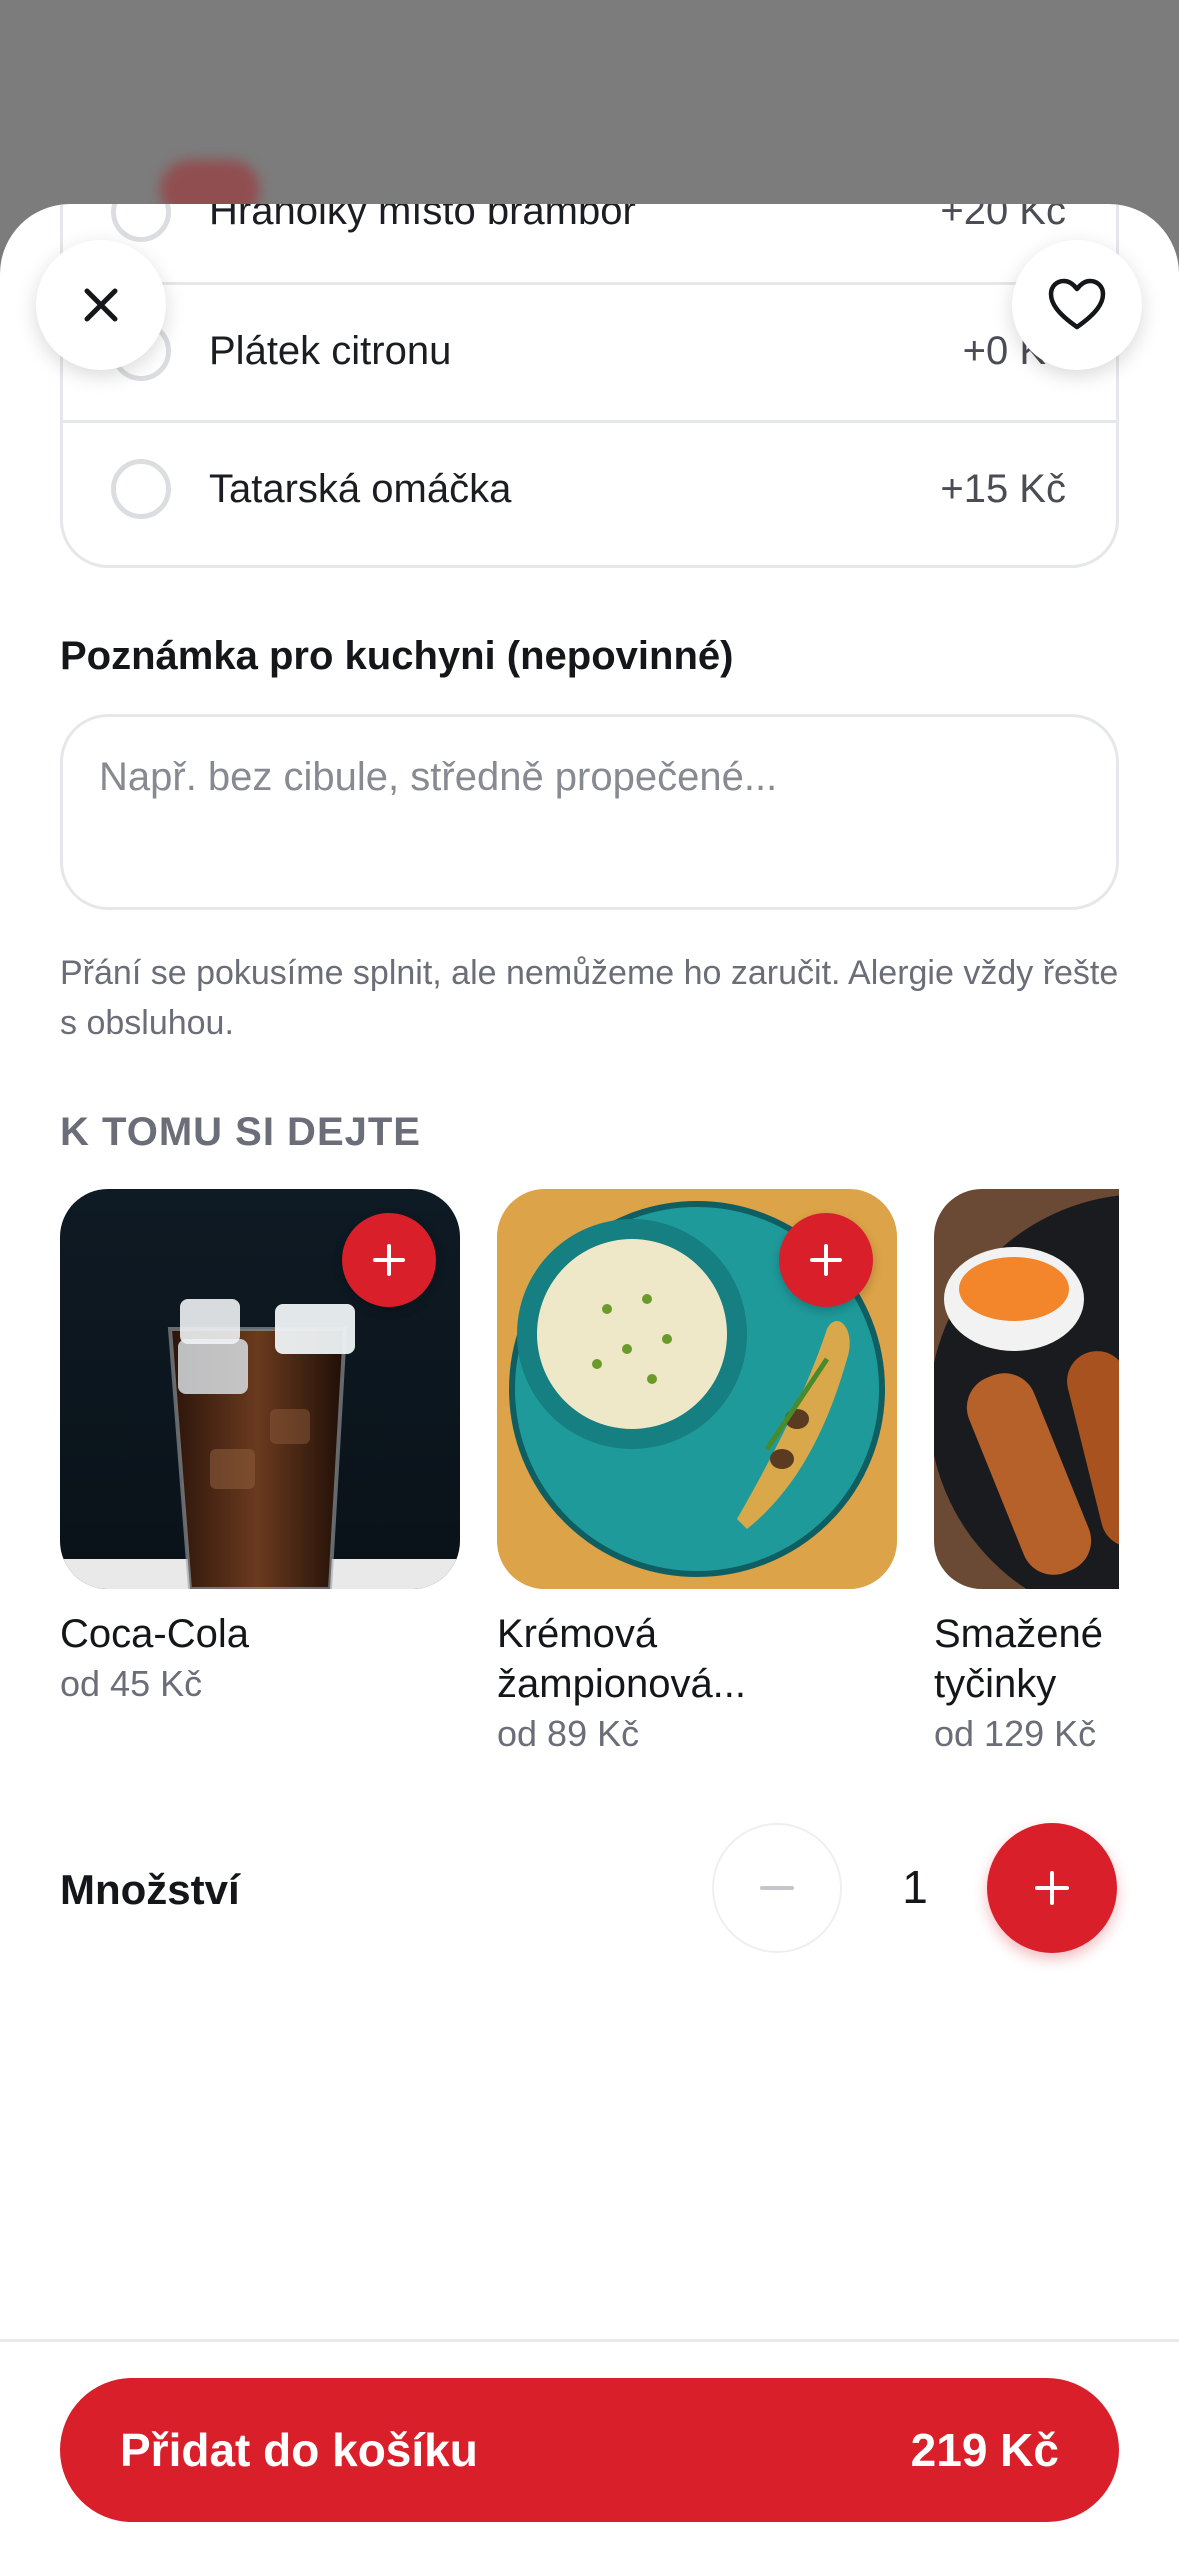 This screenshot has width=1179, height=2556. What do you see at coordinates (589, 812) in the screenshot?
I see `kitchen-note-input` at bounding box center [589, 812].